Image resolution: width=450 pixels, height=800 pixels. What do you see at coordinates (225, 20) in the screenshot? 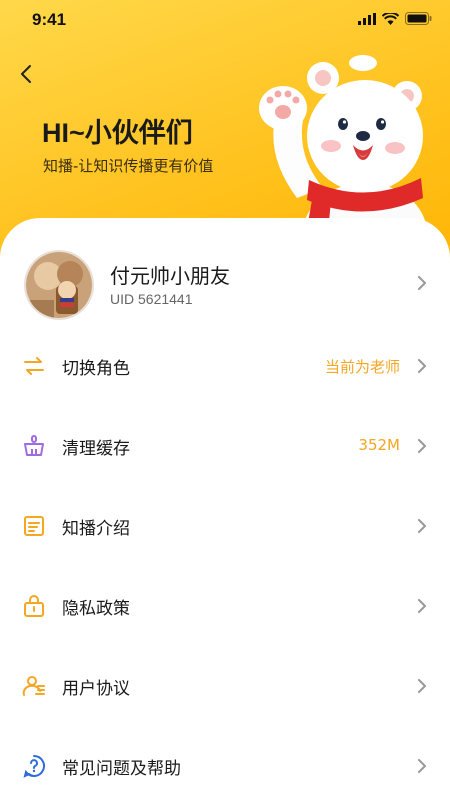
I see `status-bar: 9:41` at bounding box center [225, 20].